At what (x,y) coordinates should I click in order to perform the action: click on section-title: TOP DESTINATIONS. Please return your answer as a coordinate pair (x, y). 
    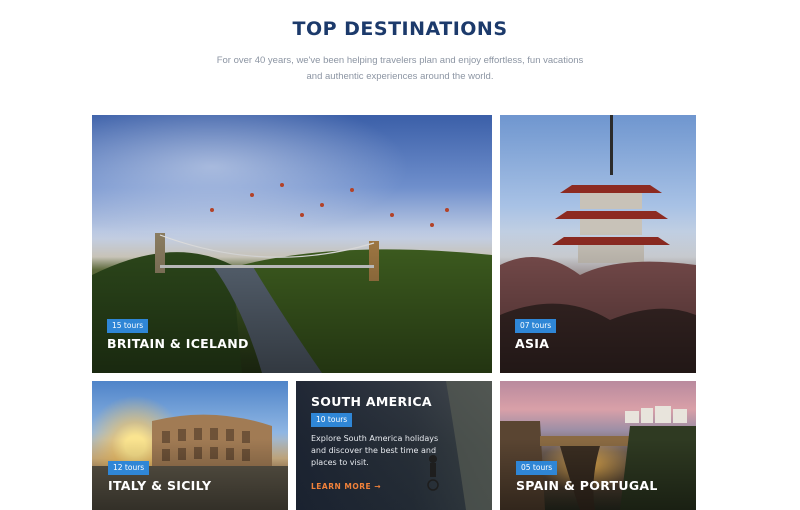
    Looking at the image, I should click on (400, 29).